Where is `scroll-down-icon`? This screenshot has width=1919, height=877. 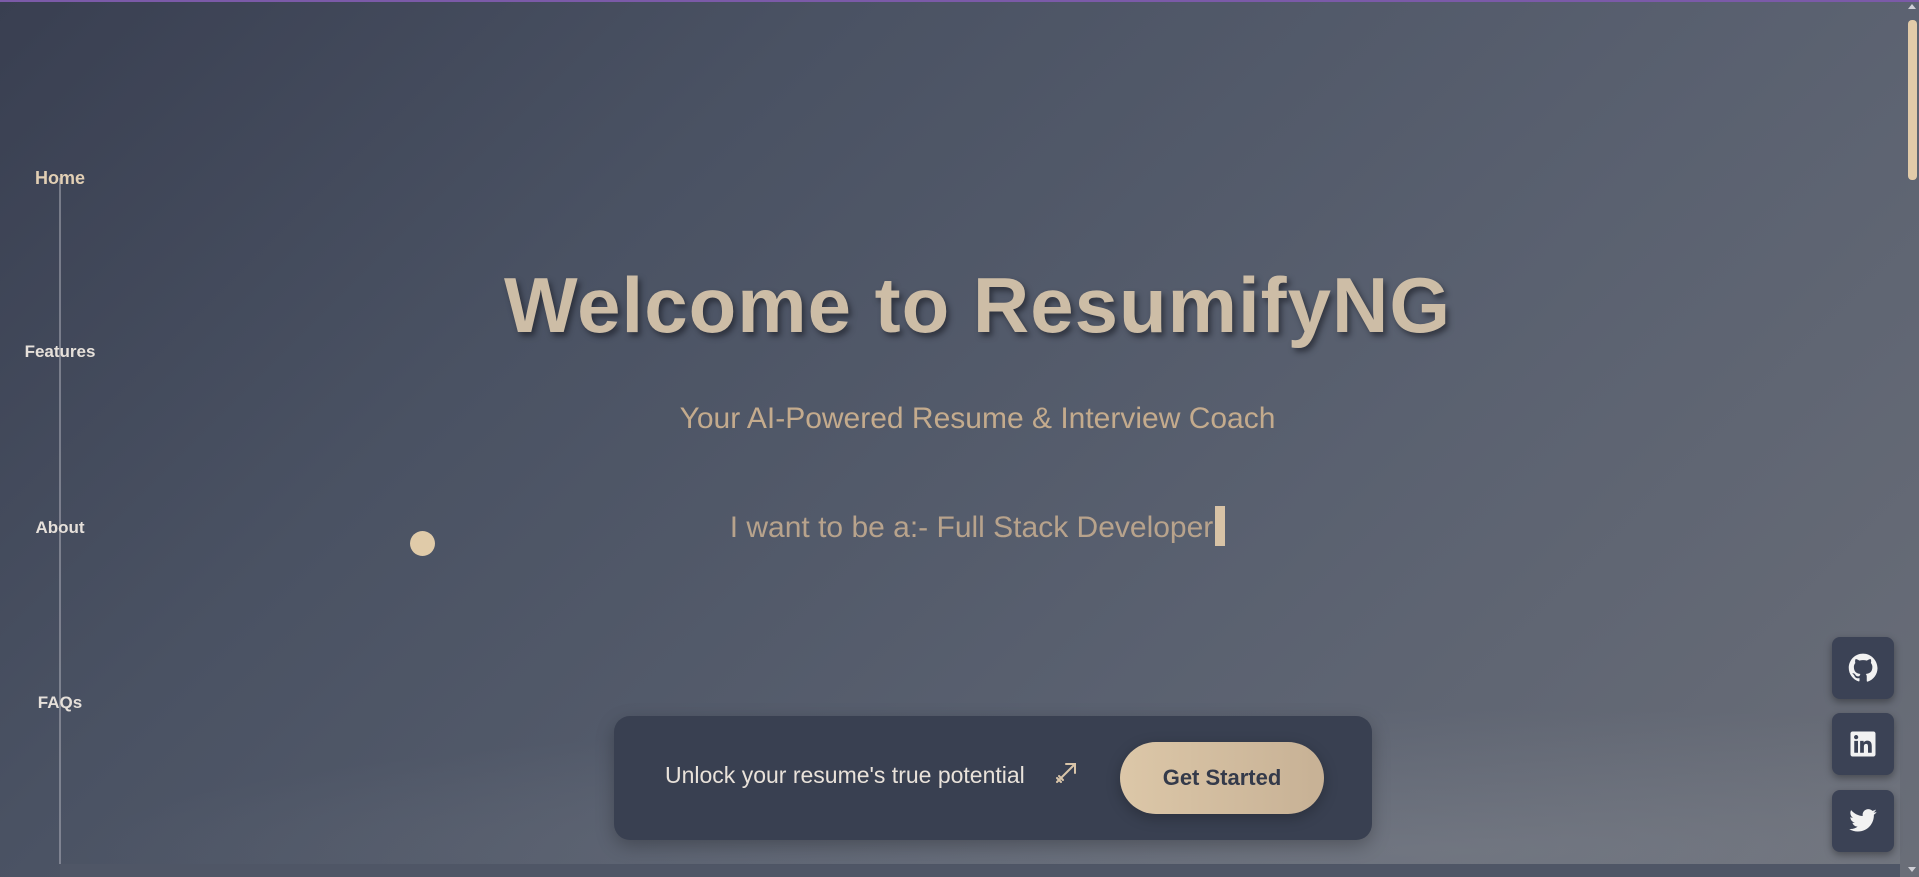
scroll-down-icon is located at coordinates (1912, 869).